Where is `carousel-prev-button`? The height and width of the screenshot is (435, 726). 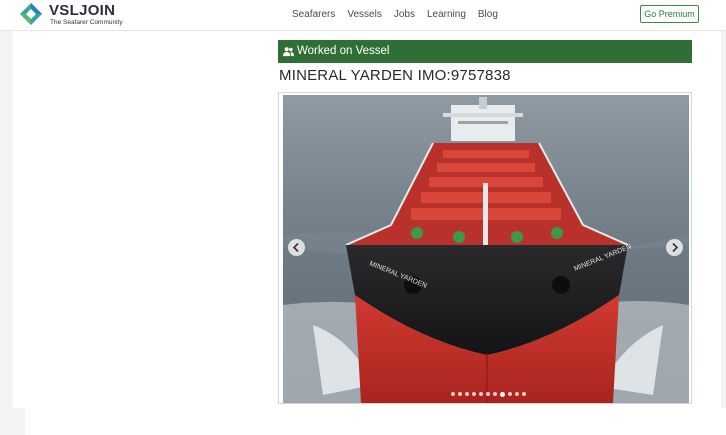
carousel-prev-button is located at coordinates (296, 247).